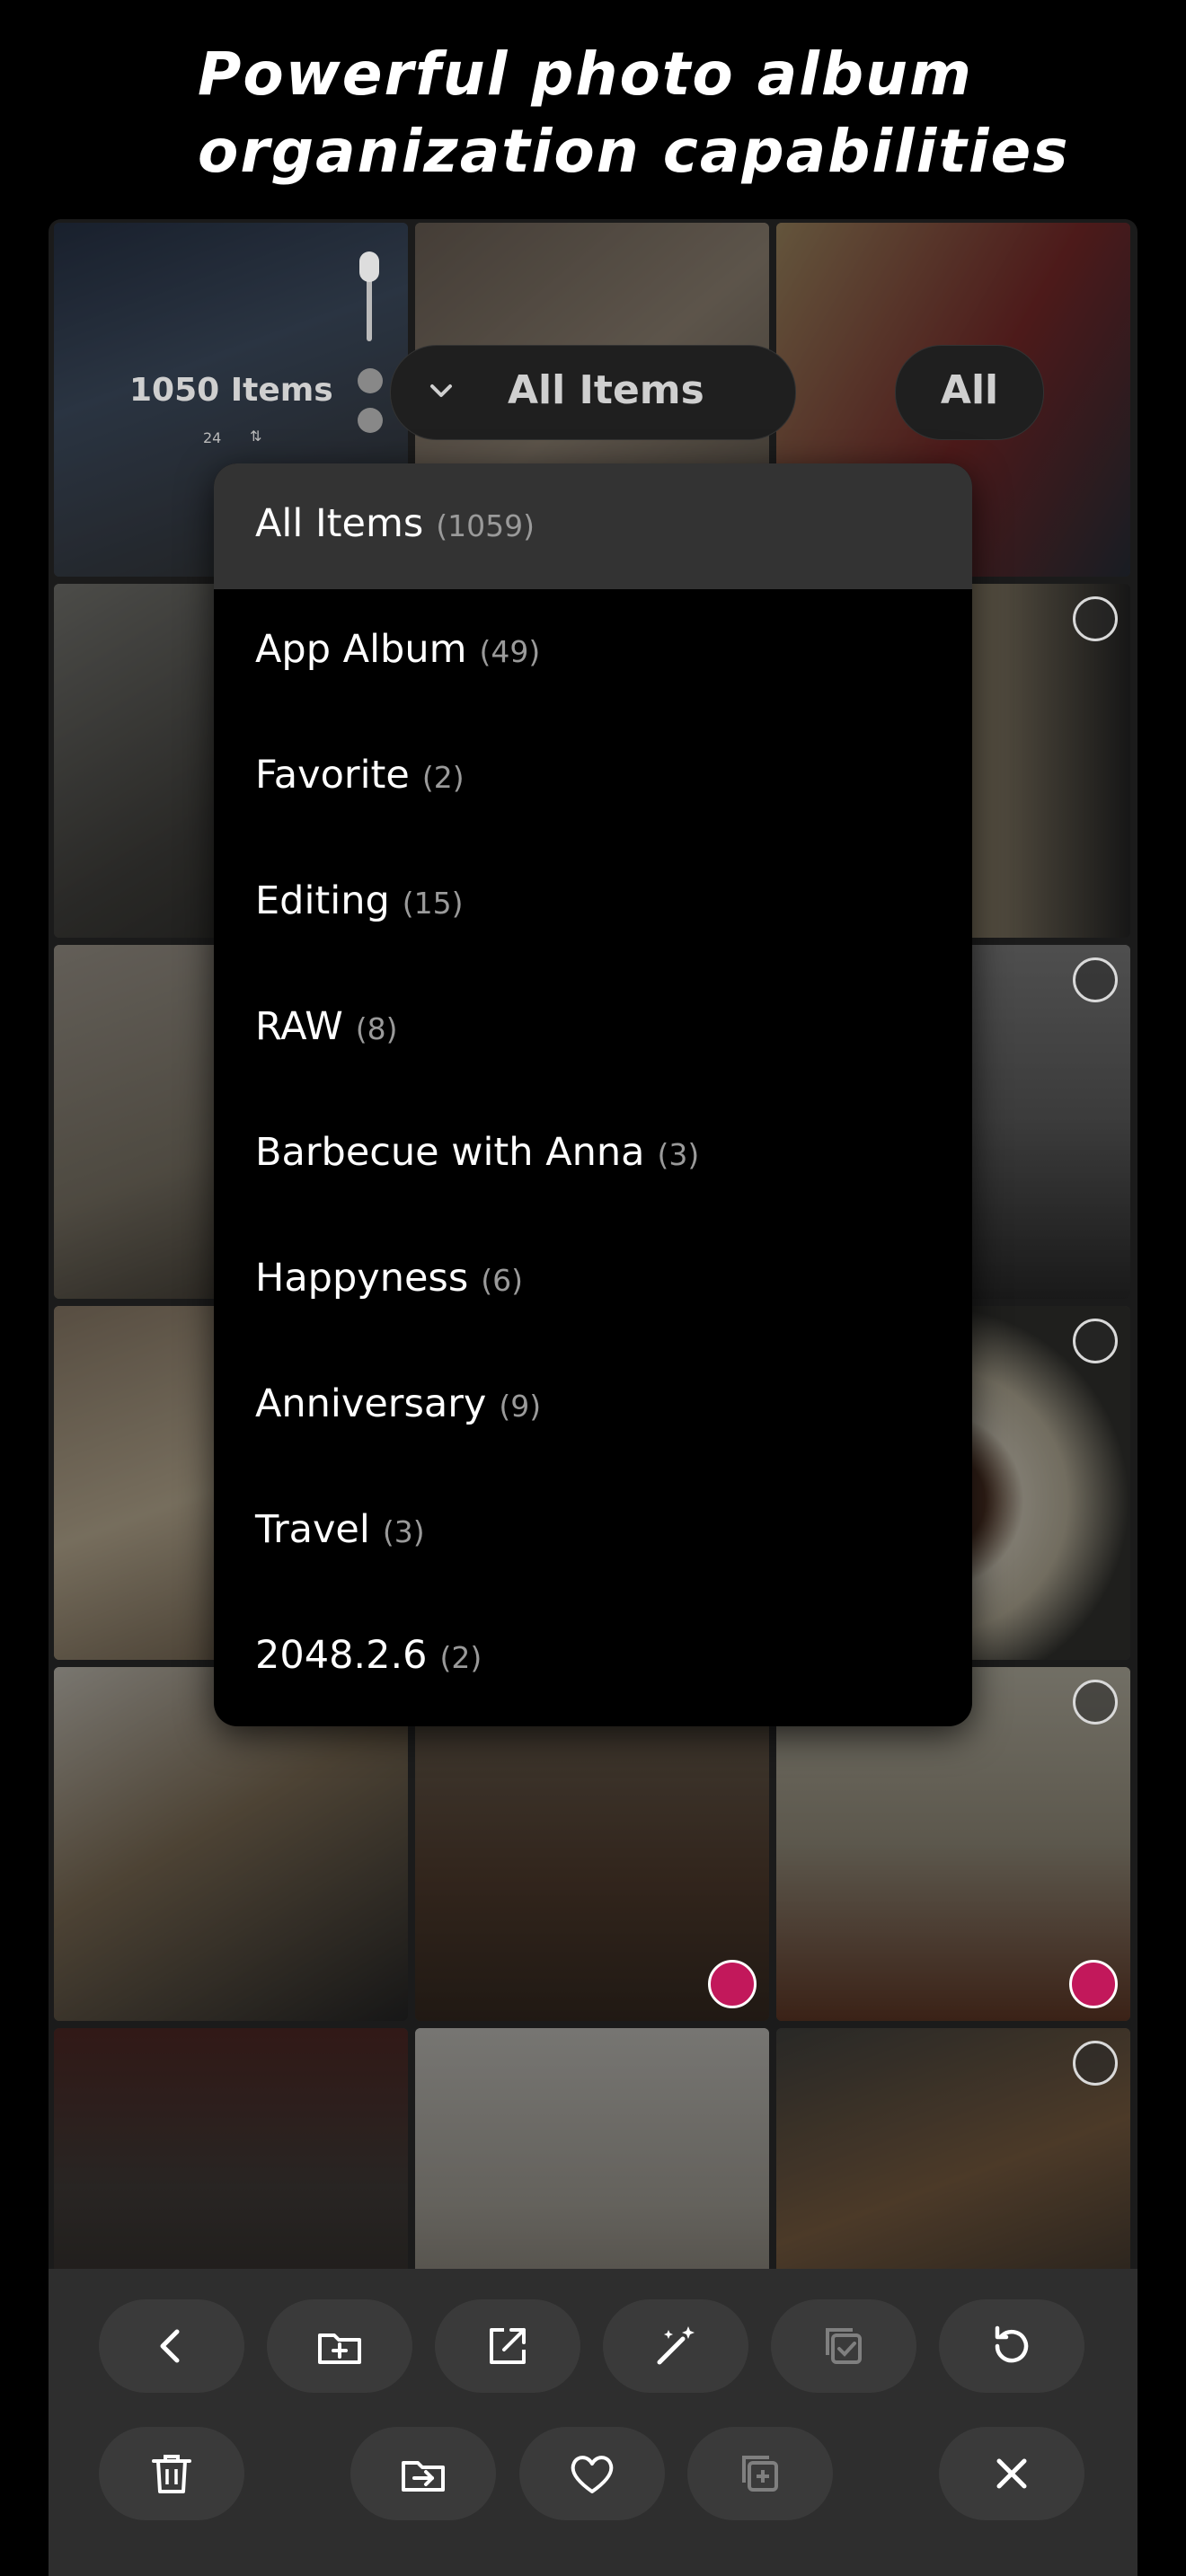 This screenshot has height=2576, width=1186. What do you see at coordinates (441, 390) in the screenshot?
I see `chevron-down-icon` at bounding box center [441, 390].